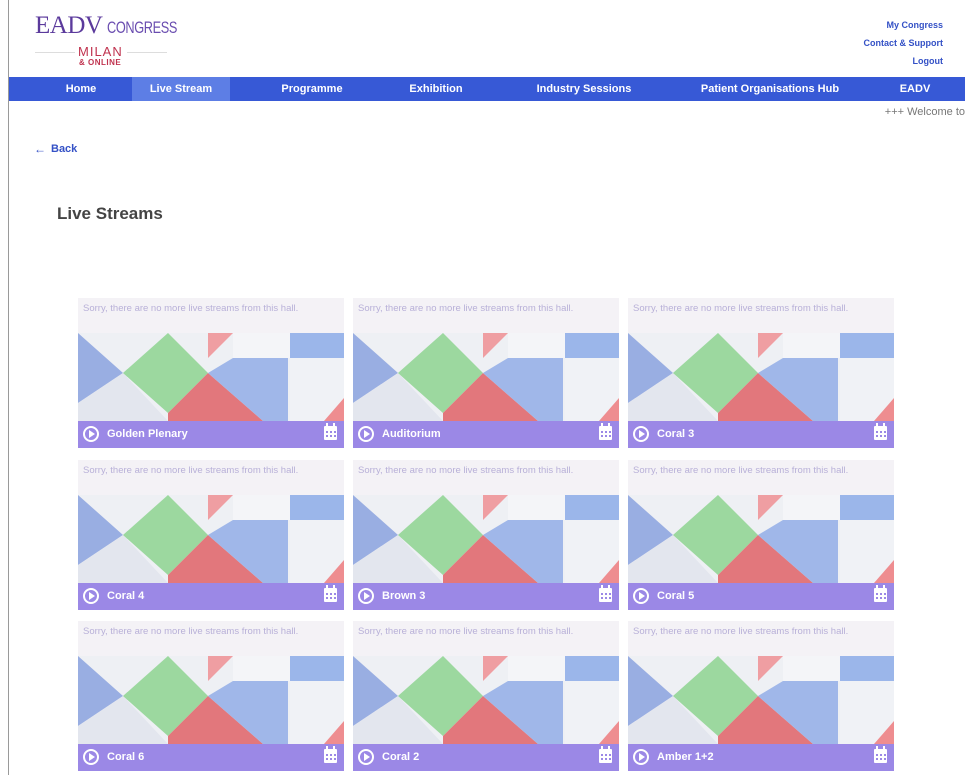 The image size is (965, 775). I want to click on top-links: My Congress Contact & Support Logout, so click(904, 43).